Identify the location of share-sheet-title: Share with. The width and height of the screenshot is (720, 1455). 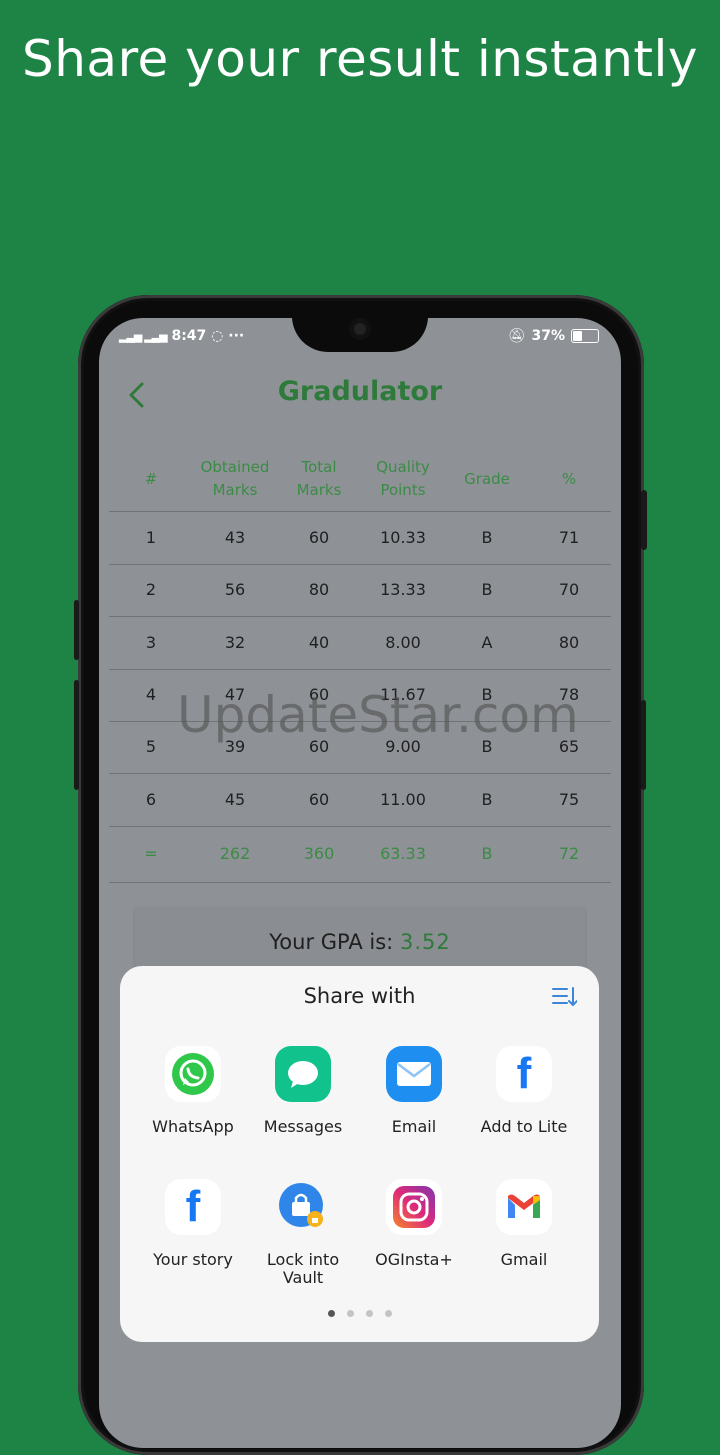
(359, 996).